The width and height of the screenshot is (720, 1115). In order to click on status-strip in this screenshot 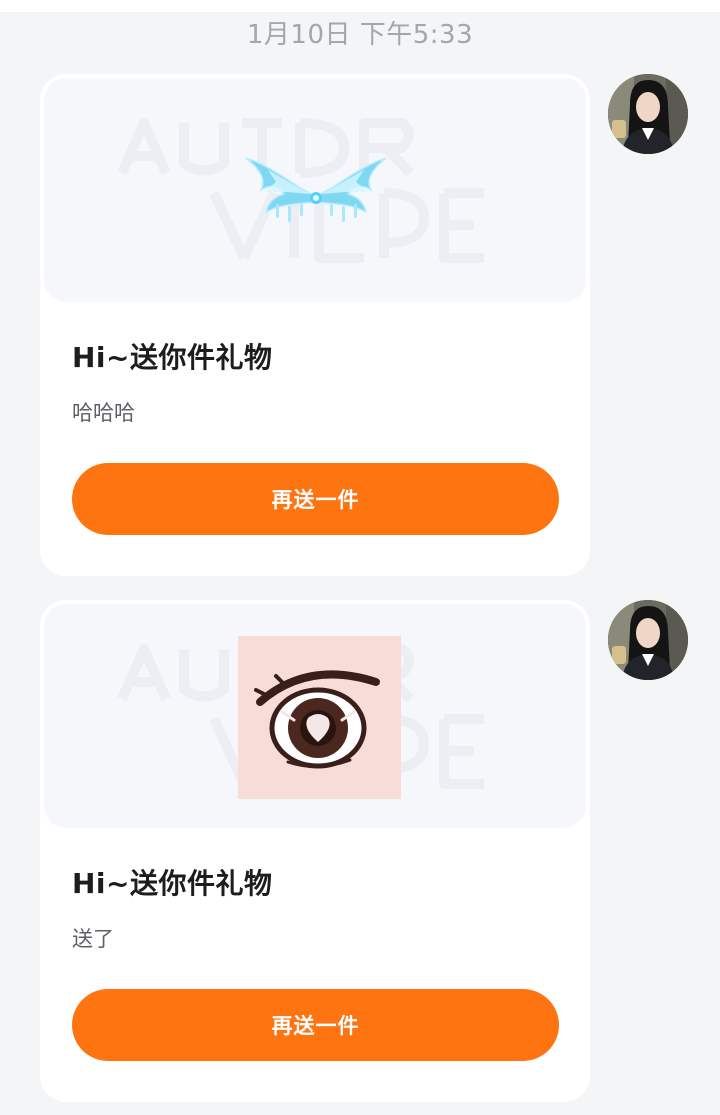, I will do `click(360, 6)`.